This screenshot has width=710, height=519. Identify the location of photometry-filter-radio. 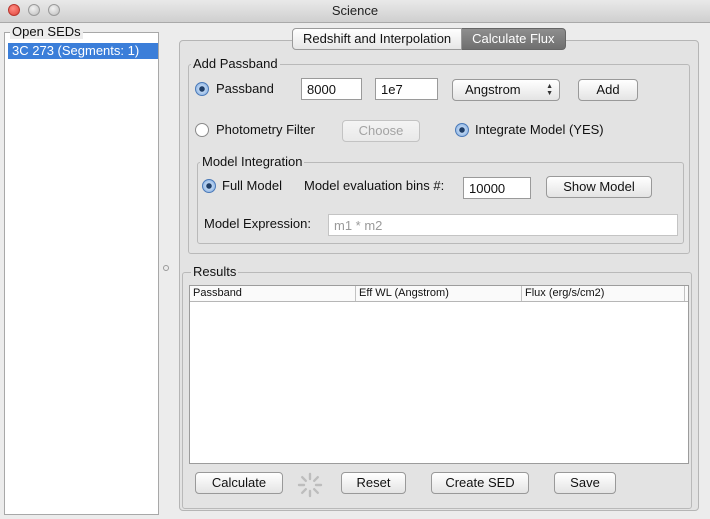
(202, 130).